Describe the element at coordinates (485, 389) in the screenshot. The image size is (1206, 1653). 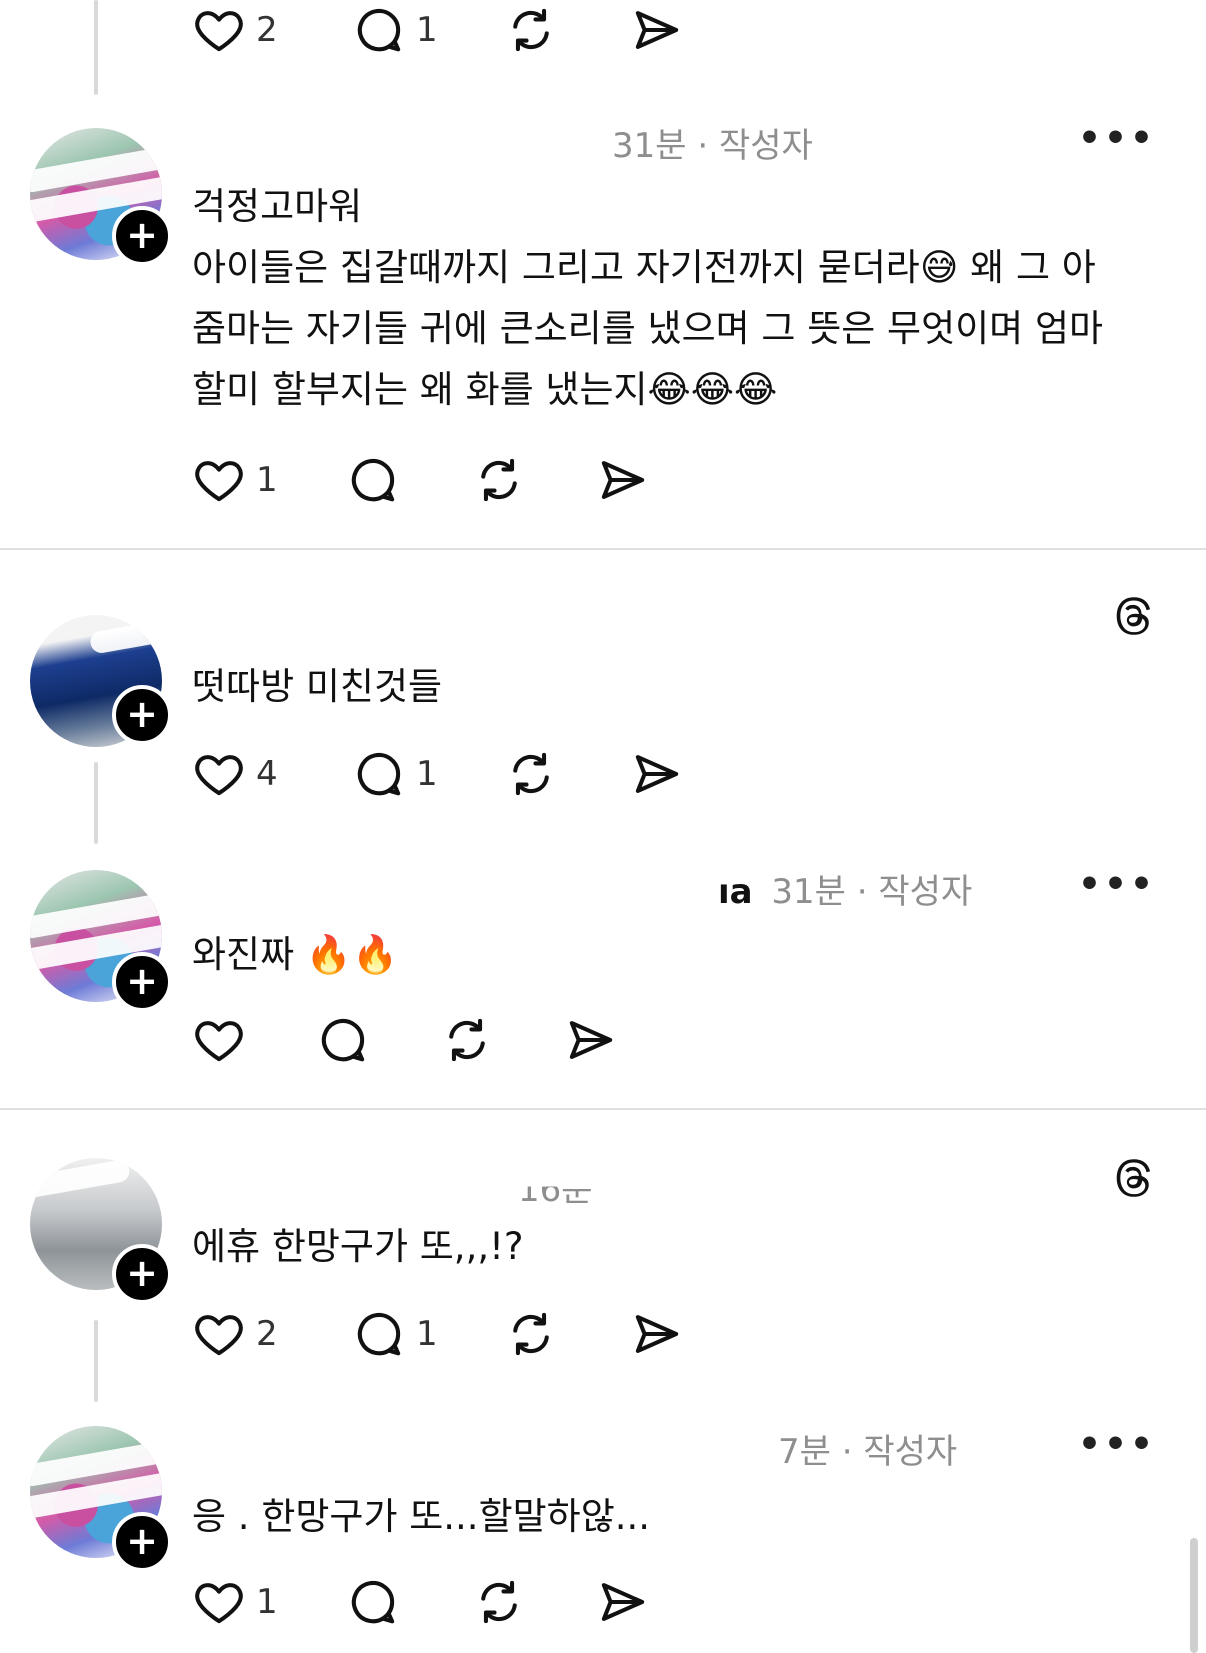
I see `post-text-line: 할미 할부지는 왜 화를 냈는지😂😂😂` at that location.